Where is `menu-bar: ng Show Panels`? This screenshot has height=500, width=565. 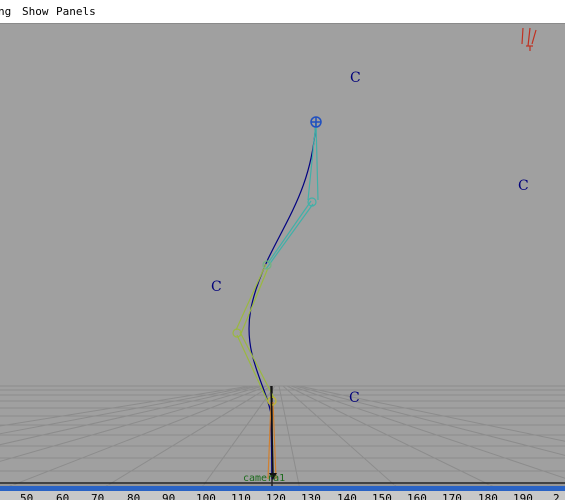
menu-bar: ng Show Panels is located at coordinates (282, 12).